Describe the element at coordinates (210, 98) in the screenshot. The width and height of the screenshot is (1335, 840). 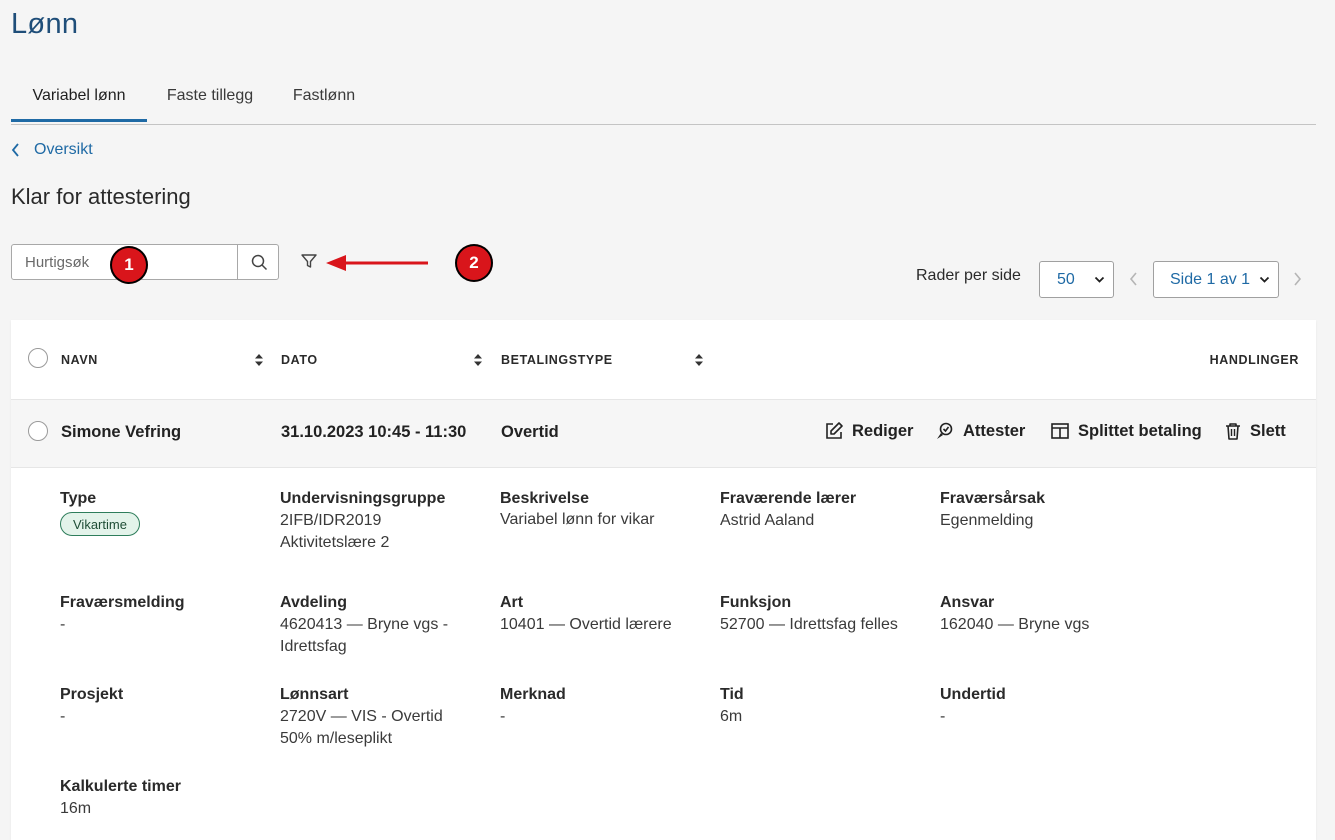
I see `tab-faste-tillegg: Faste tillegg` at that location.